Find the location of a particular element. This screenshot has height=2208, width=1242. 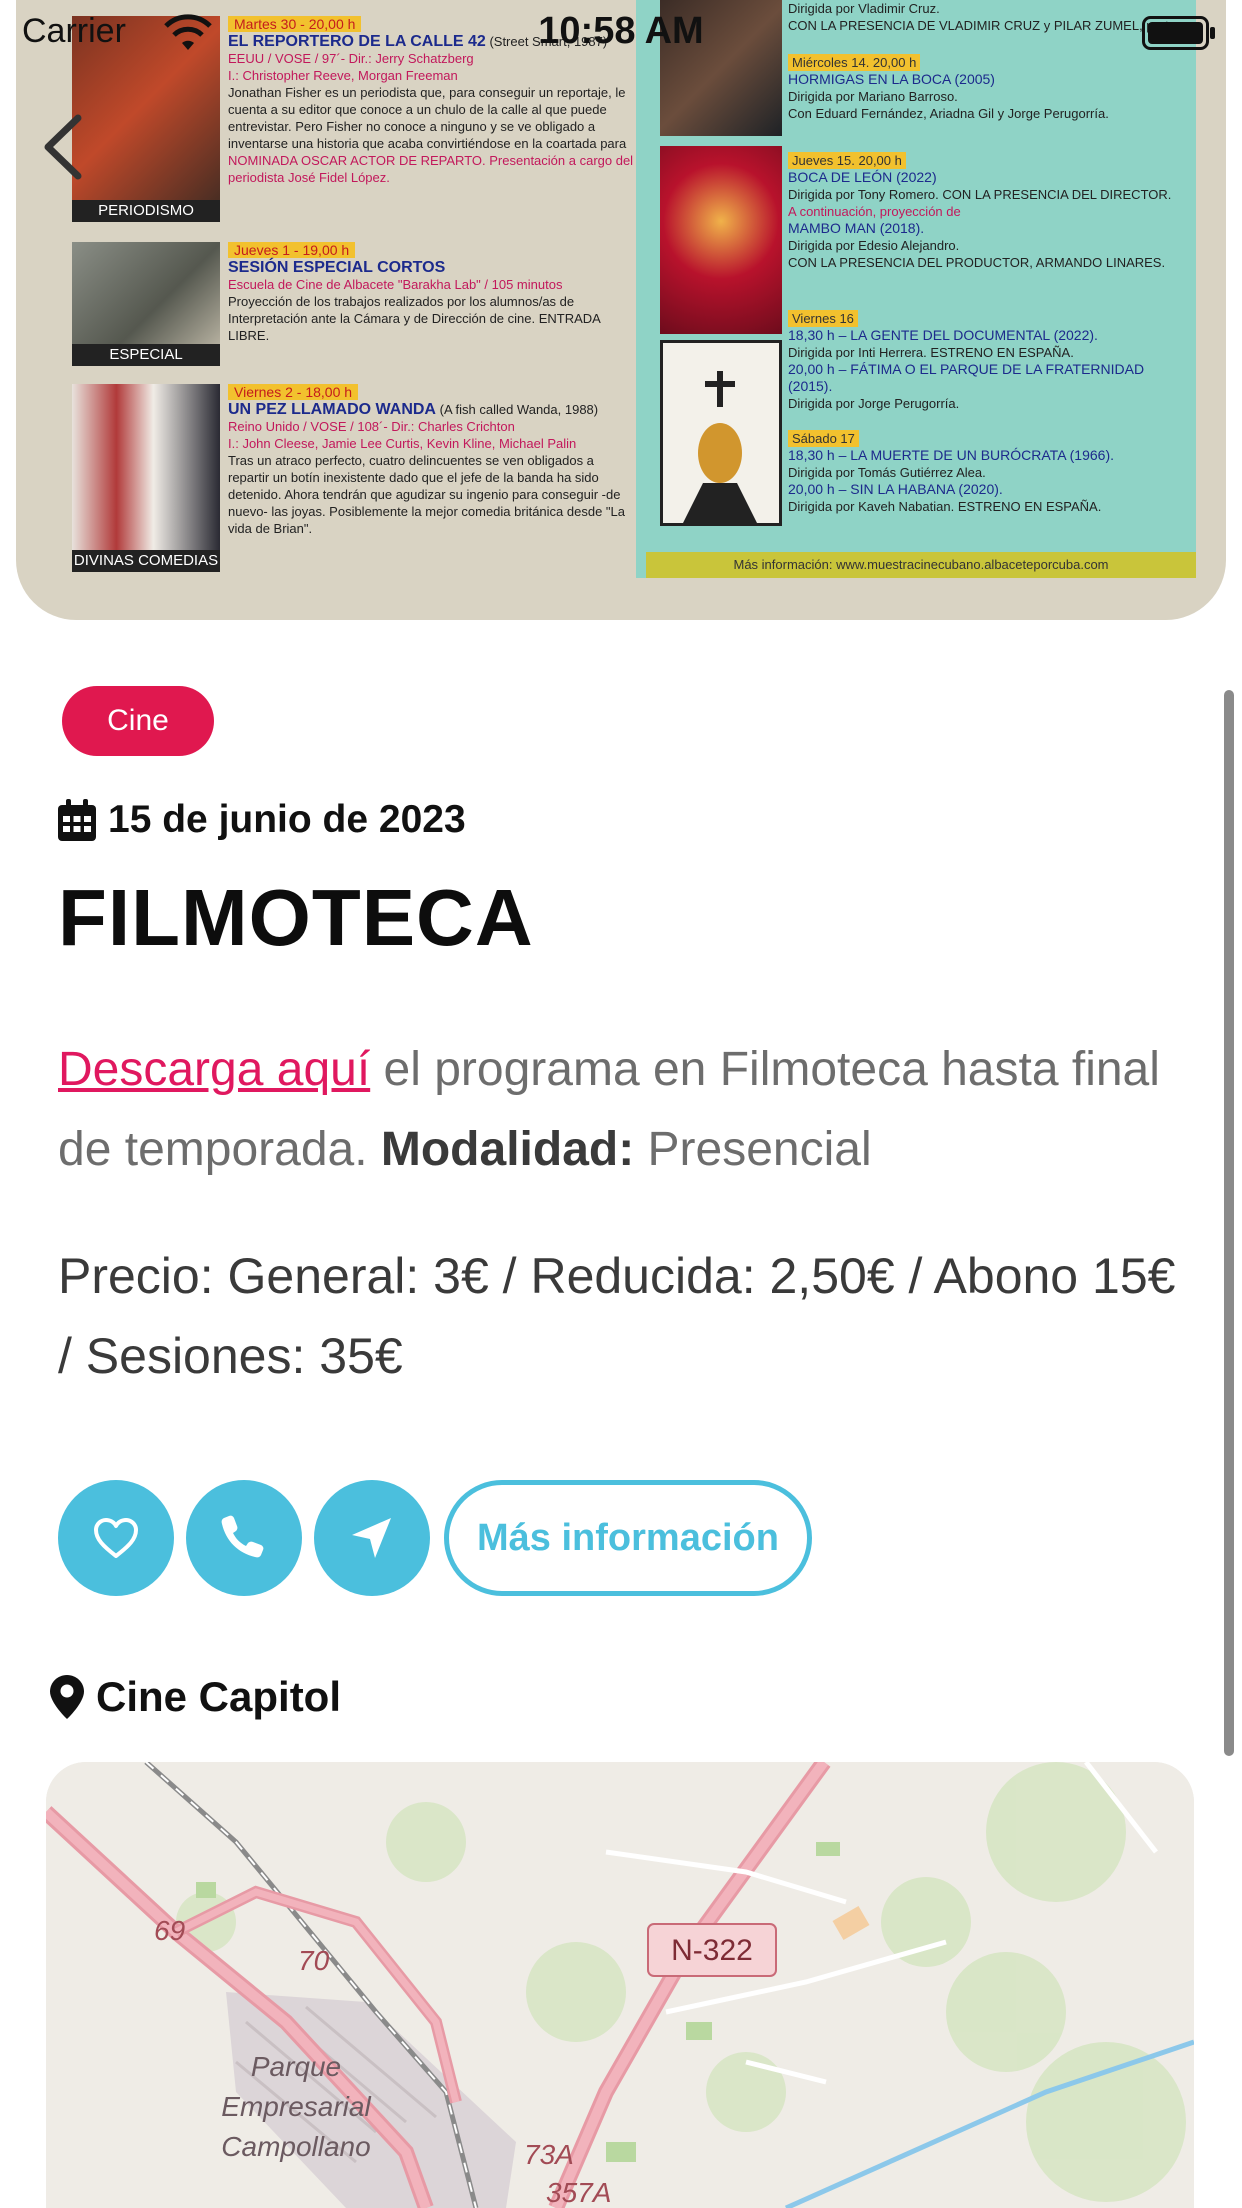

map-road-label: 70 is located at coordinates (314, 1960).